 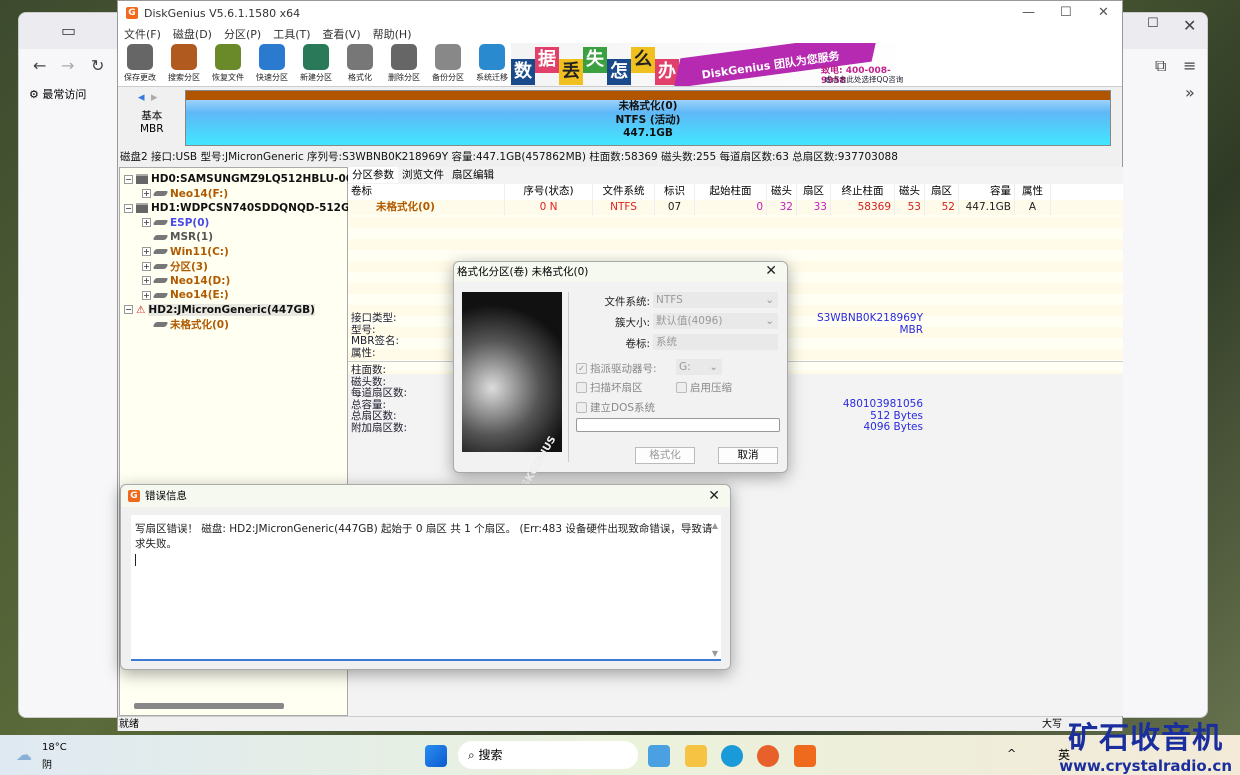 I want to click on weather-cloud-icon: ☁, so click(x=24, y=754).